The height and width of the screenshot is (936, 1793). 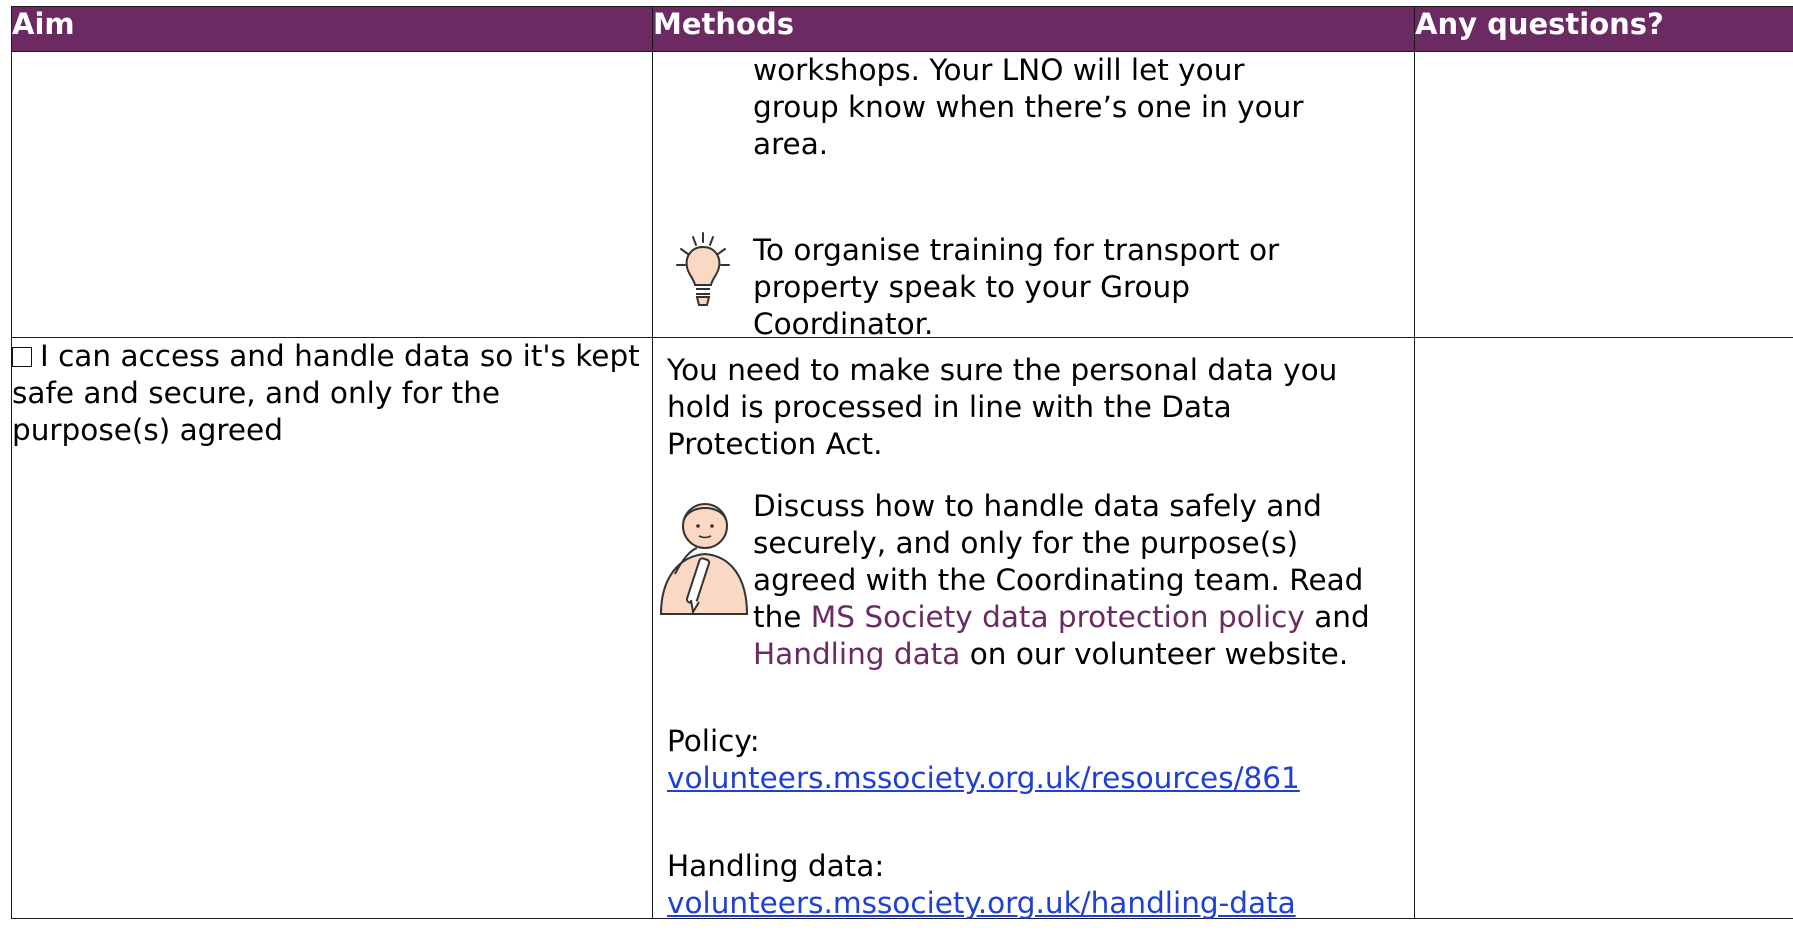 What do you see at coordinates (1154, 654) in the screenshot?
I see `website-text: on our volunteer website.` at bounding box center [1154, 654].